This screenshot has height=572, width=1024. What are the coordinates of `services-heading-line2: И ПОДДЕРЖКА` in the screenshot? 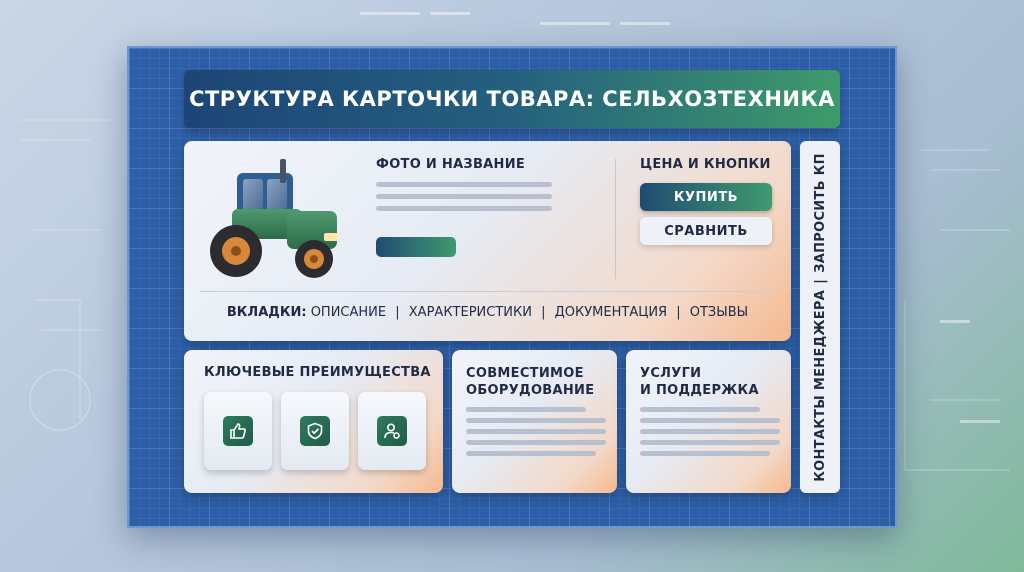 It's located at (699, 390).